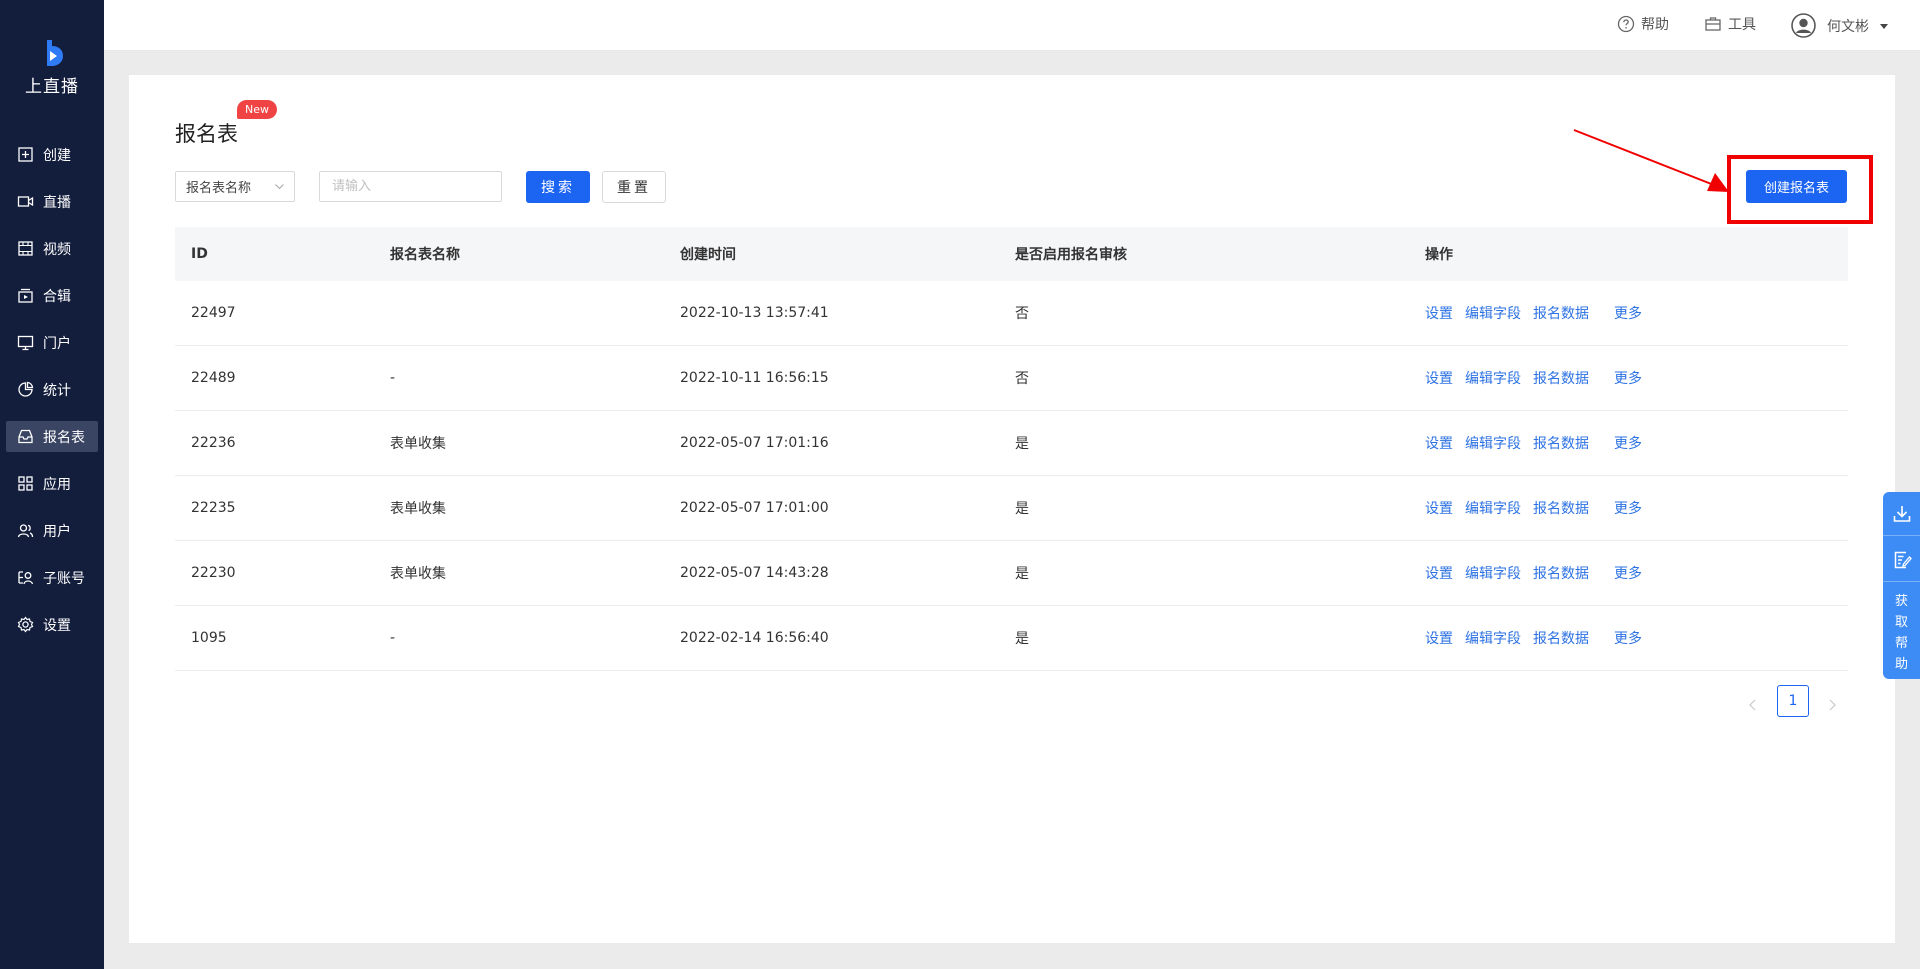 The height and width of the screenshot is (969, 1920). Describe the element at coordinates (199, 254) in the screenshot. I see `column-header-id: ID` at that location.